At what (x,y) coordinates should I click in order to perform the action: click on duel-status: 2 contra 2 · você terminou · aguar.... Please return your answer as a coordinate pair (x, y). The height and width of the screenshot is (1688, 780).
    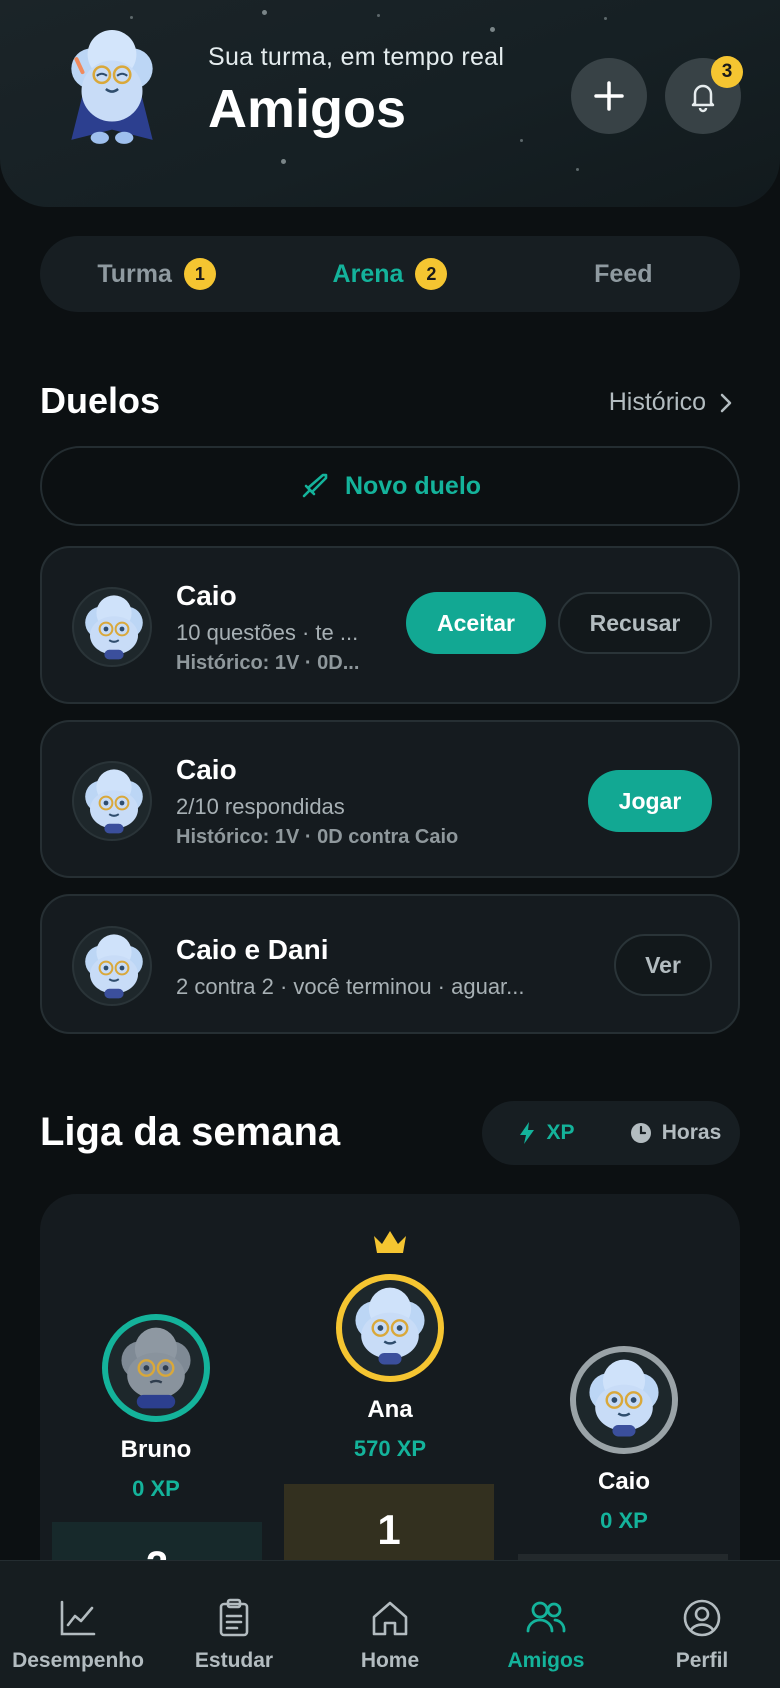
    Looking at the image, I should click on (350, 986).